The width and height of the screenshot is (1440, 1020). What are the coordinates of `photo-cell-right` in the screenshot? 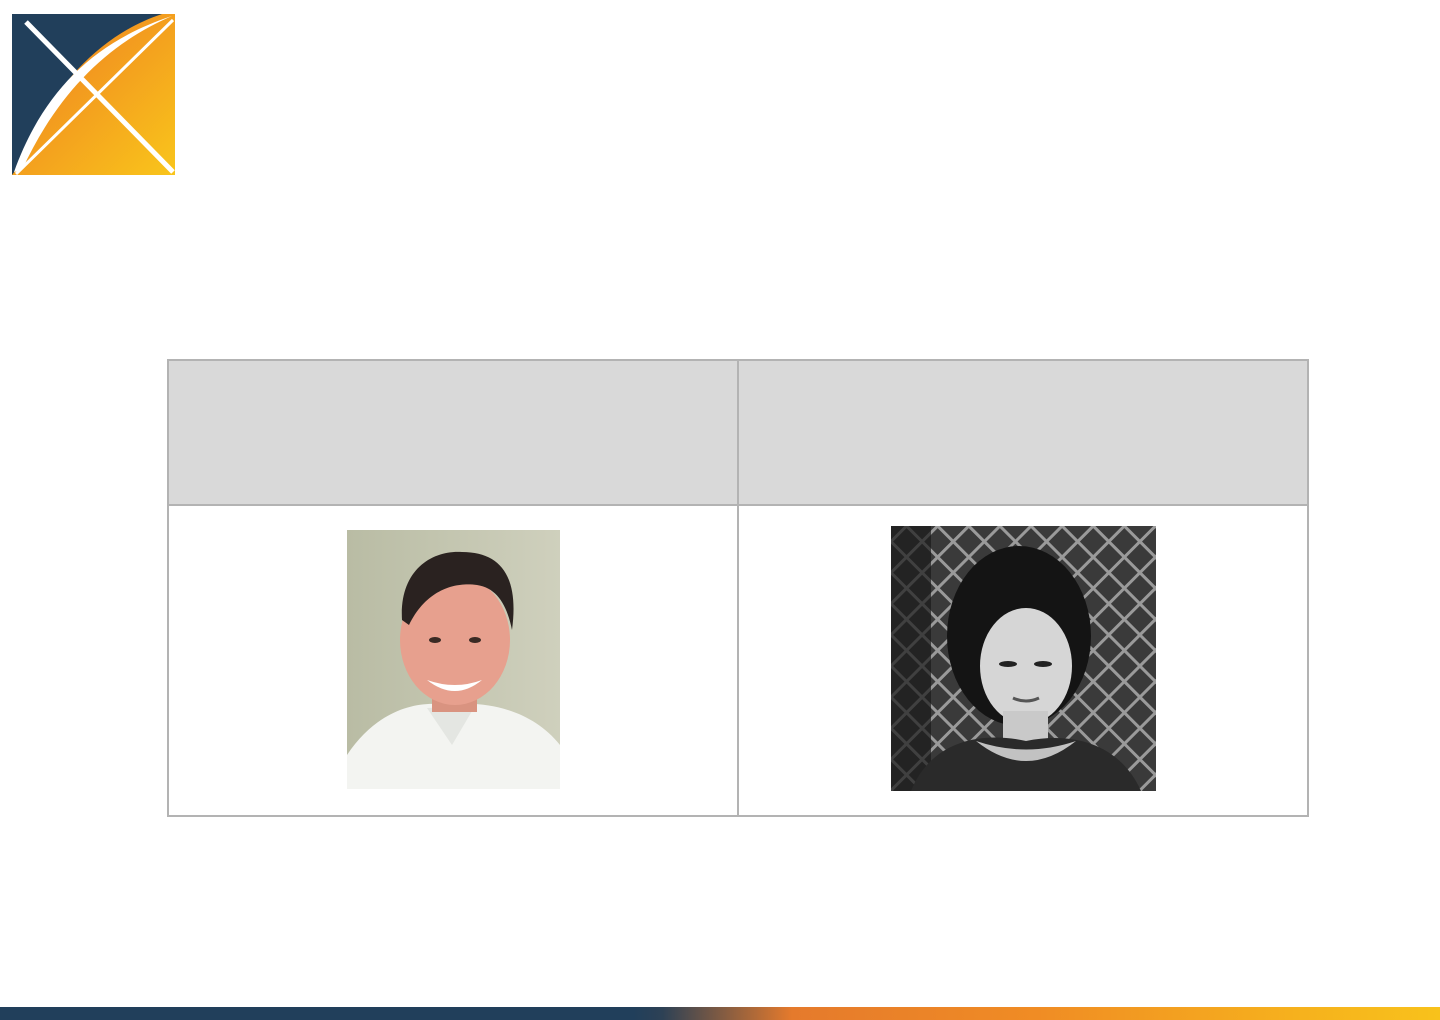 It's located at (1023, 660).